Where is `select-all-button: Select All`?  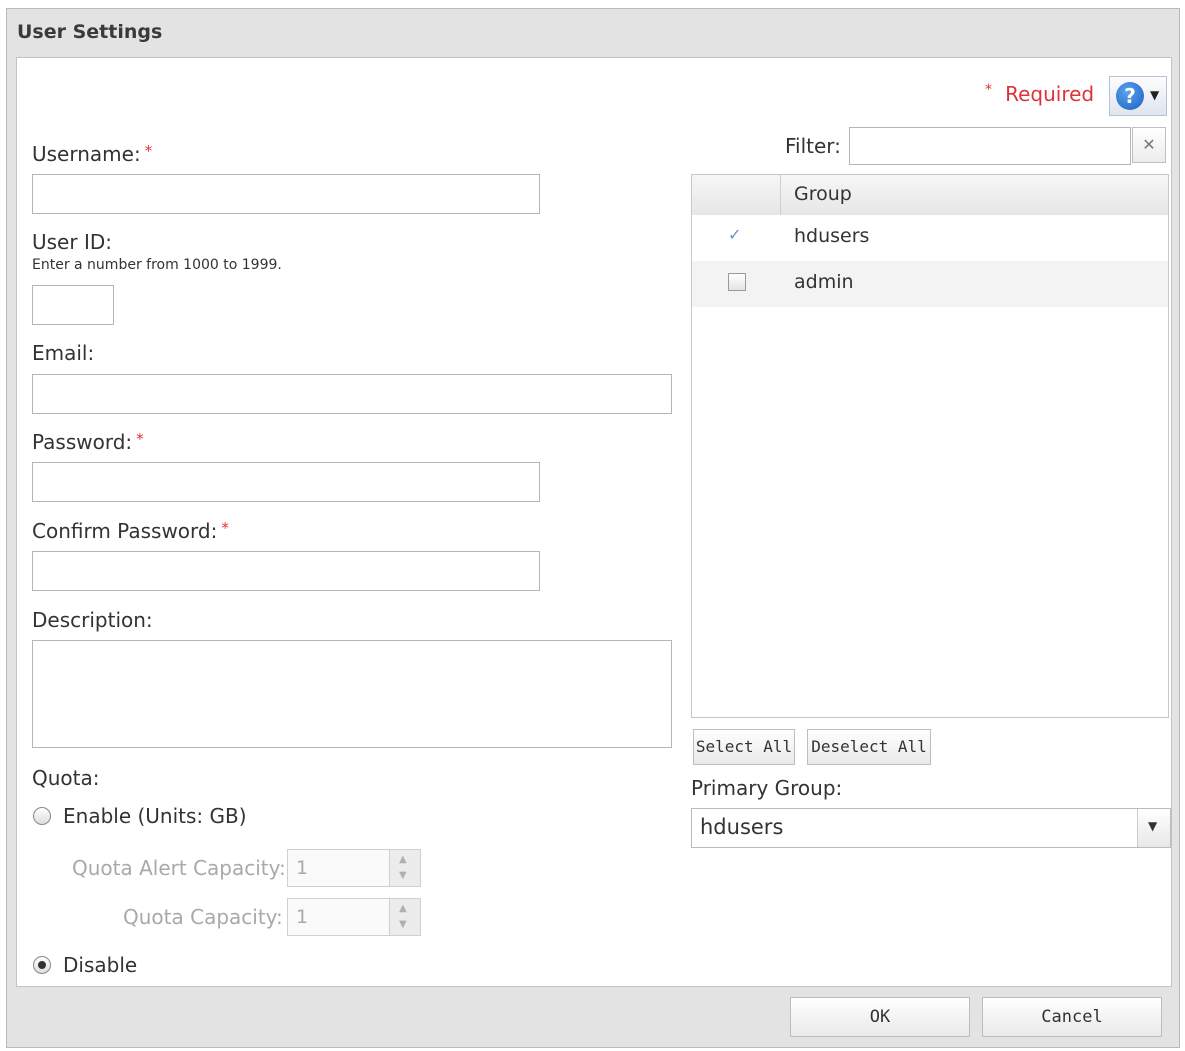
select-all-button: Select All is located at coordinates (744, 747).